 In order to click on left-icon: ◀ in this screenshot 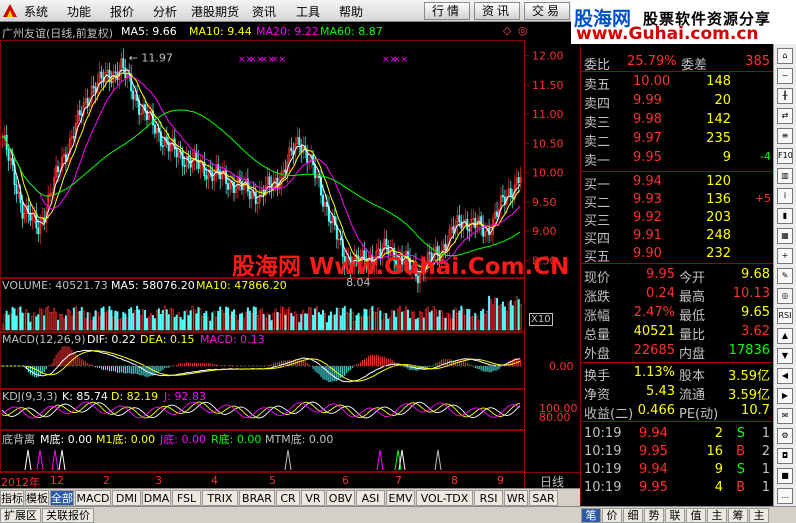, I will do `click(785, 376)`.